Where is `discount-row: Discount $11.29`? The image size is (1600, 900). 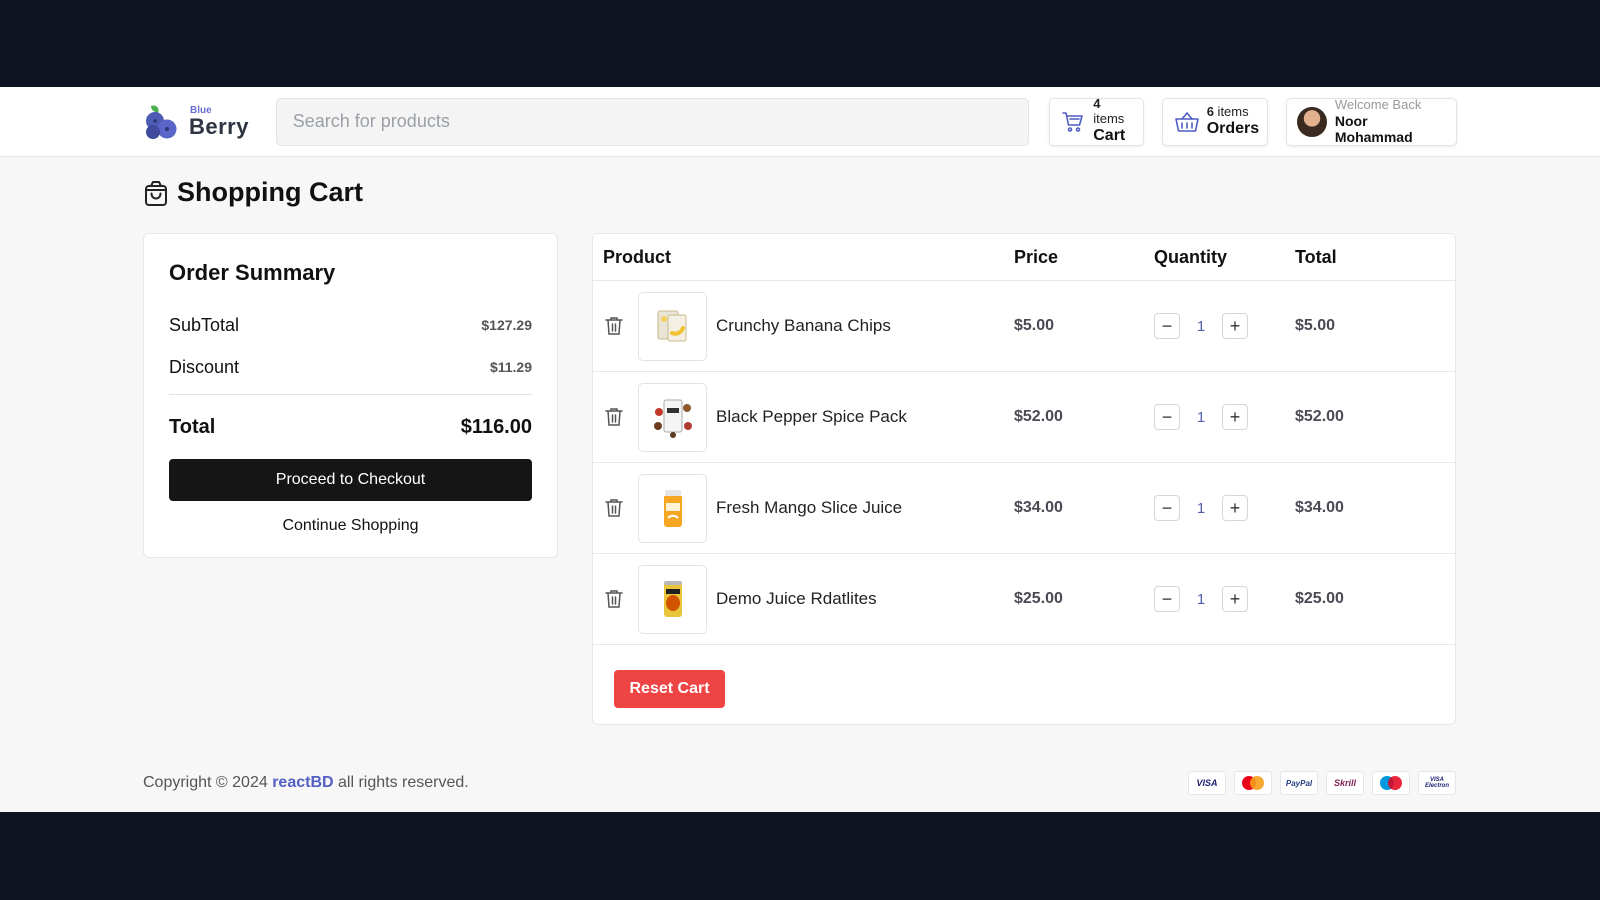 discount-row: Discount $11.29 is located at coordinates (350, 367).